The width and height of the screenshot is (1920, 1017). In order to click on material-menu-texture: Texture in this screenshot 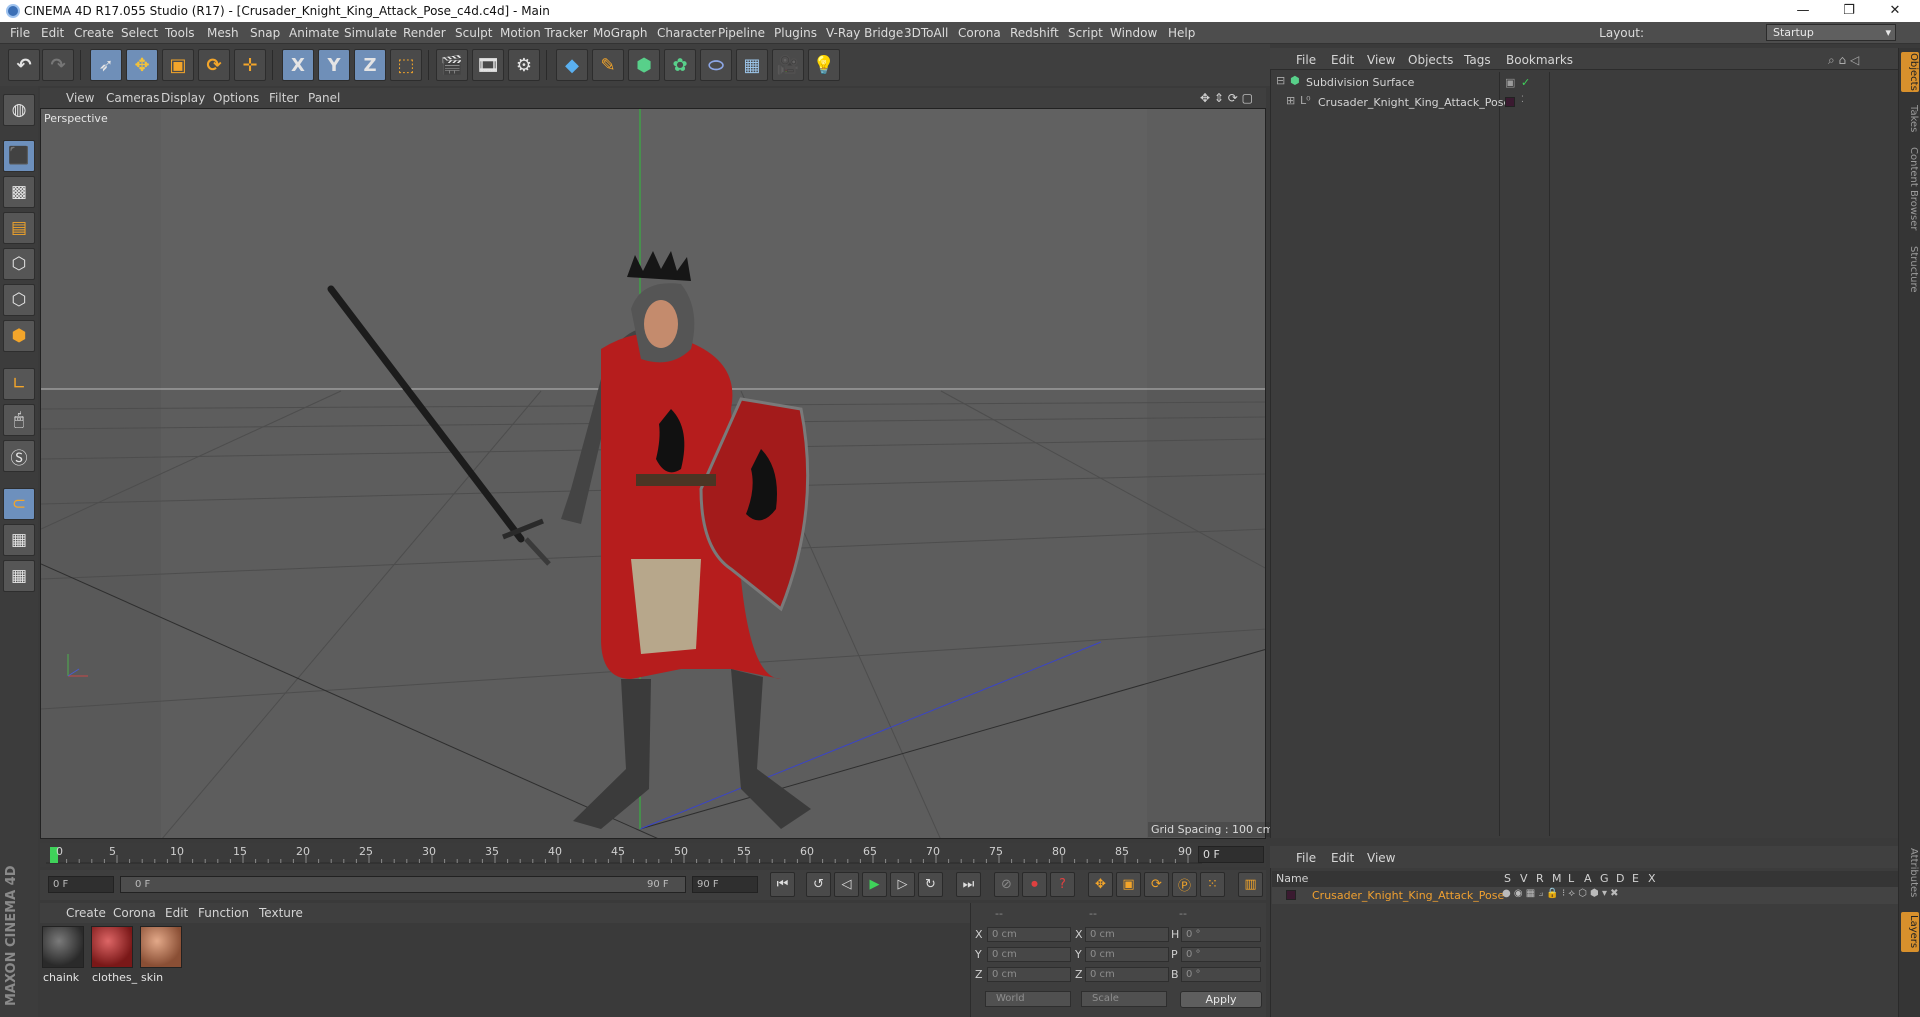, I will do `click(281, 913)`.